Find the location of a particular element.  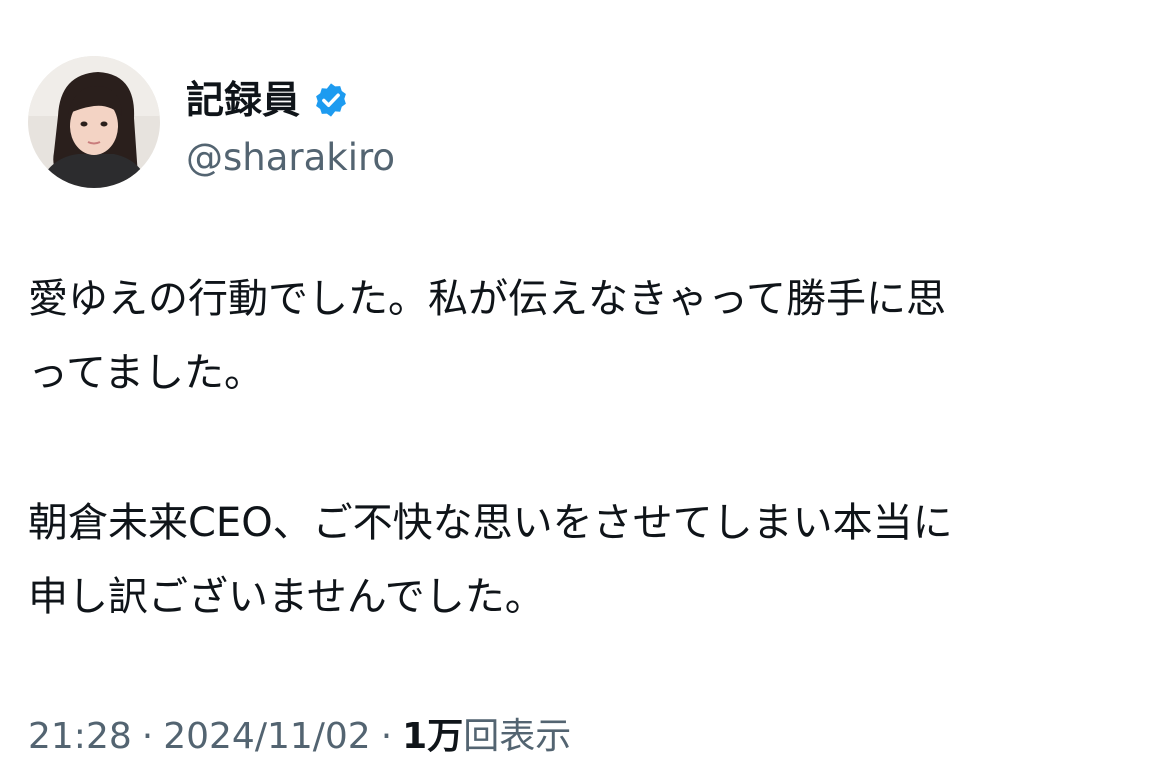

tweet-meta: 21:28 · 2024/11/02 · 1万回表示 is located at coordinates (299, 737).